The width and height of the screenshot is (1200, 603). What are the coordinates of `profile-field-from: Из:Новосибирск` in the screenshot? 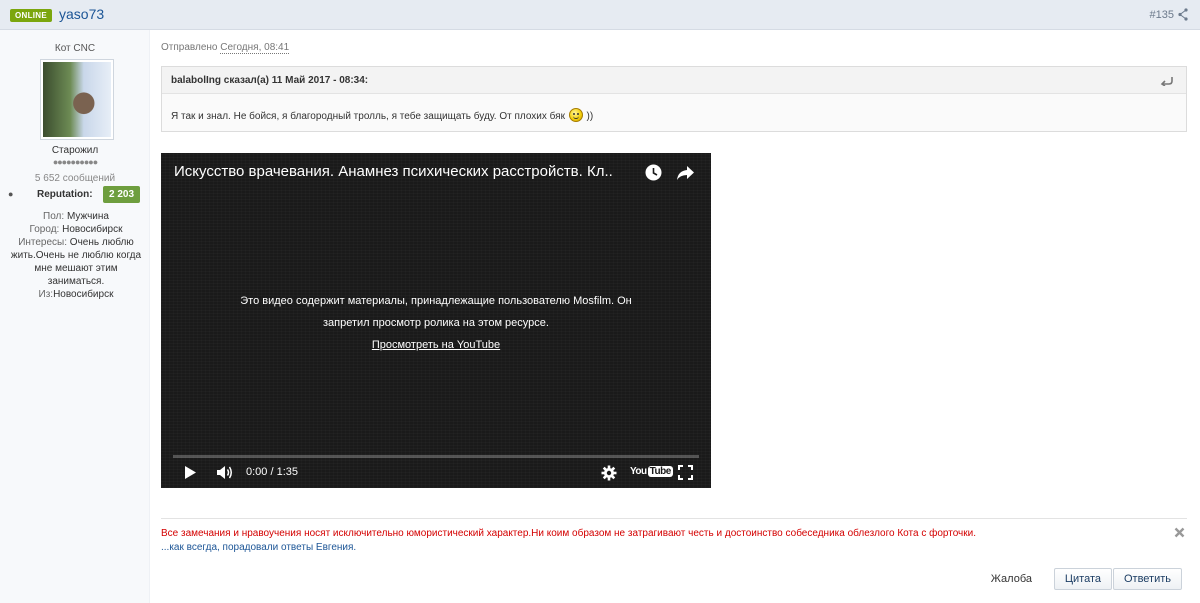 It's located at (76, 294).